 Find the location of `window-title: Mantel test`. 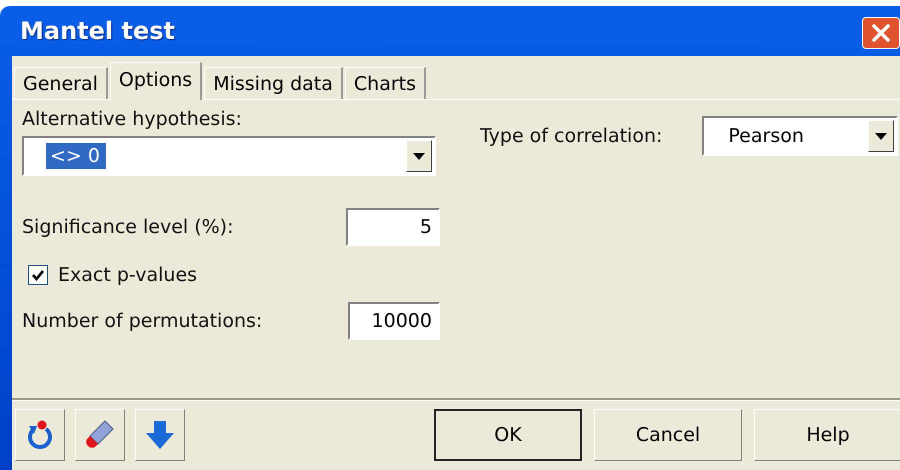

window-title: Mantel test is located at coordinates (97, 31).